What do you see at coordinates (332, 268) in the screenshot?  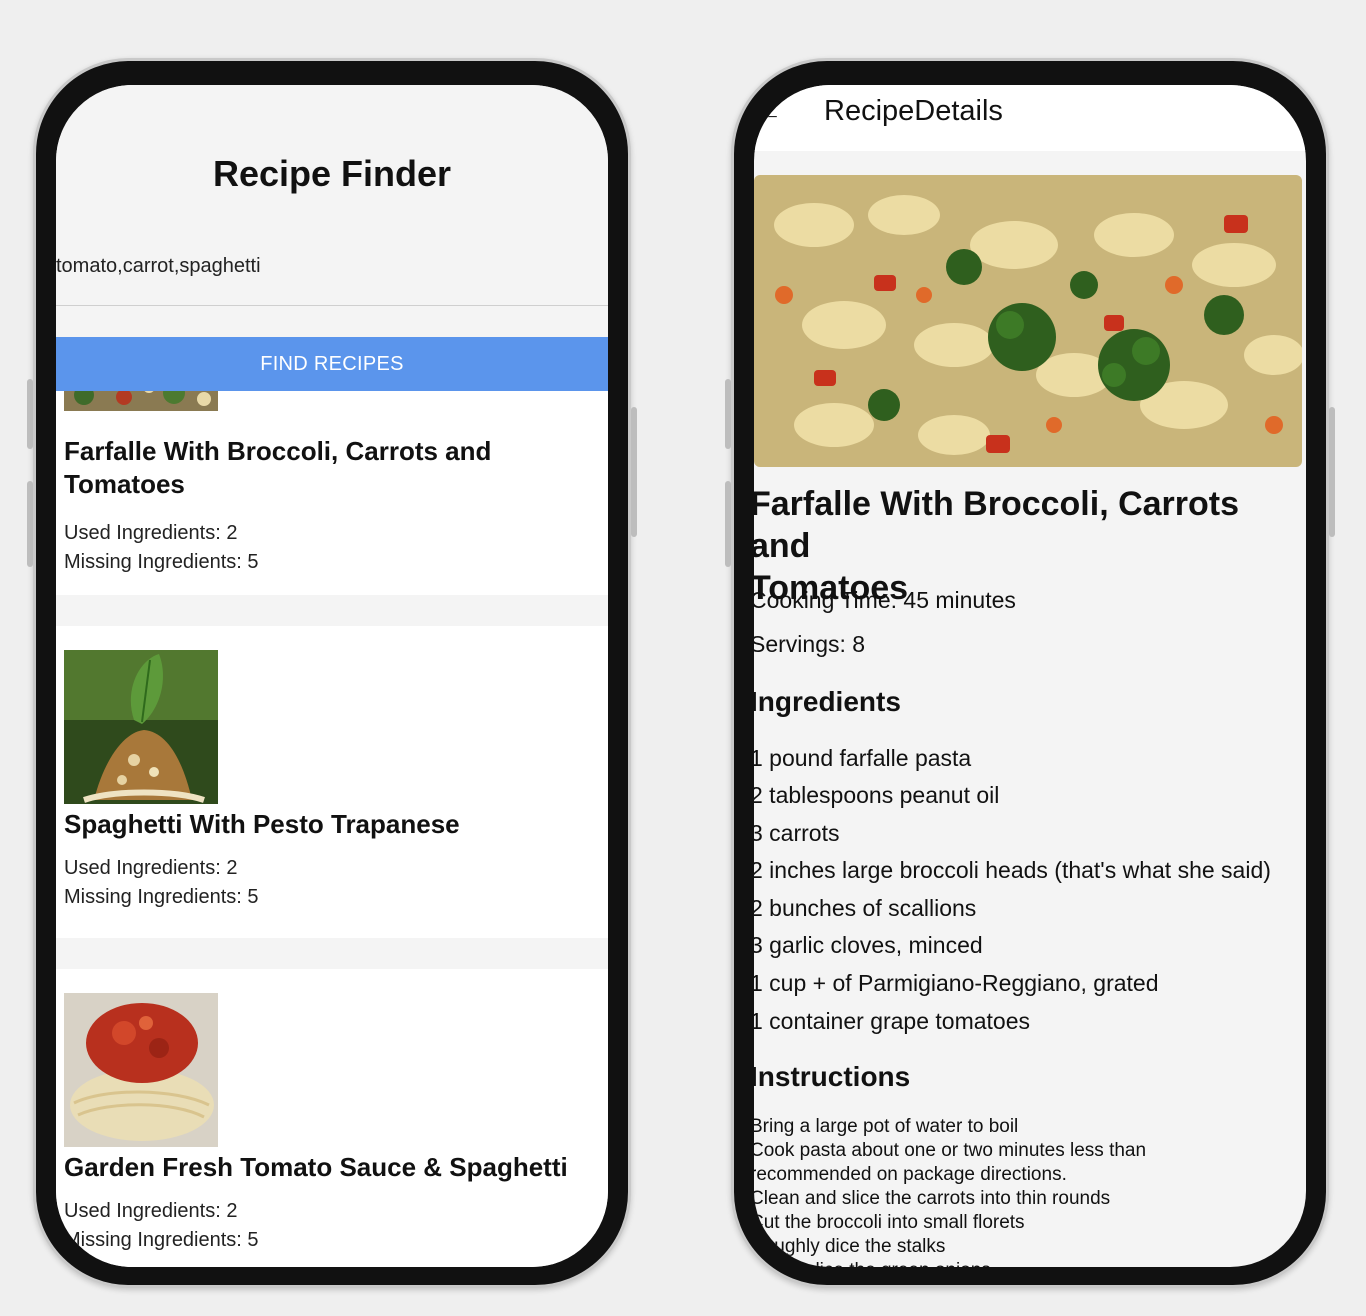 I see `ingredients-search-input: tomato,carrot,spaghetti` at bounding box center [332, 268].